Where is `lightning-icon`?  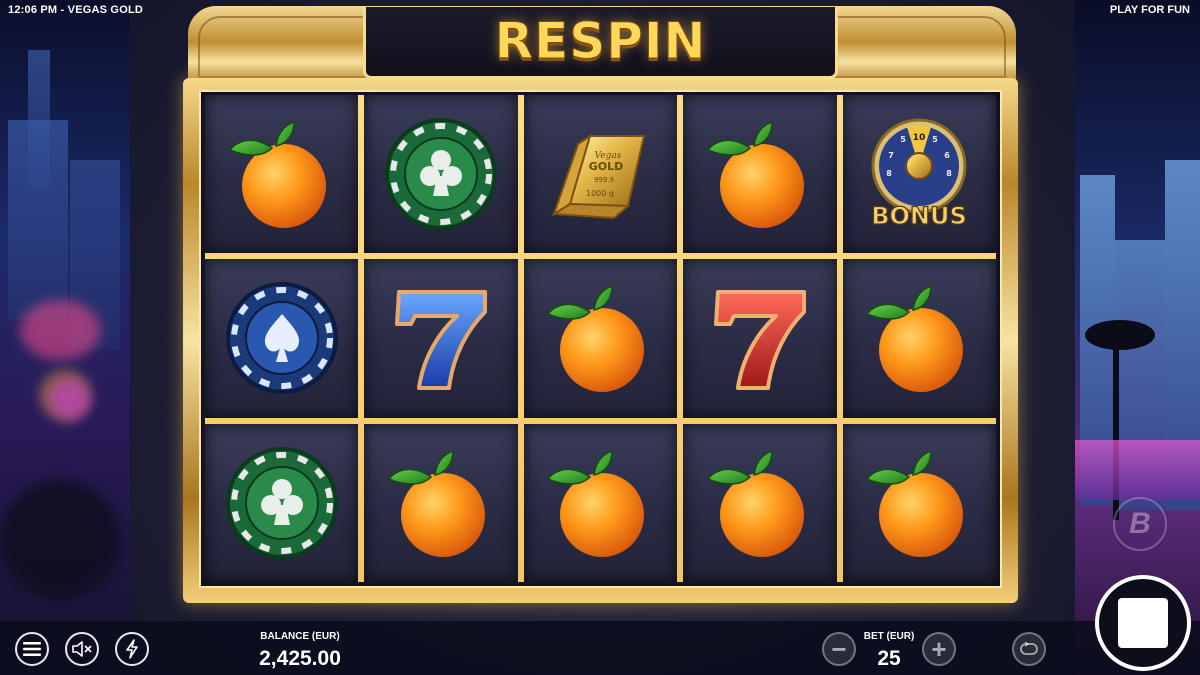
lightning-icon is located at coordinates (132, 649).